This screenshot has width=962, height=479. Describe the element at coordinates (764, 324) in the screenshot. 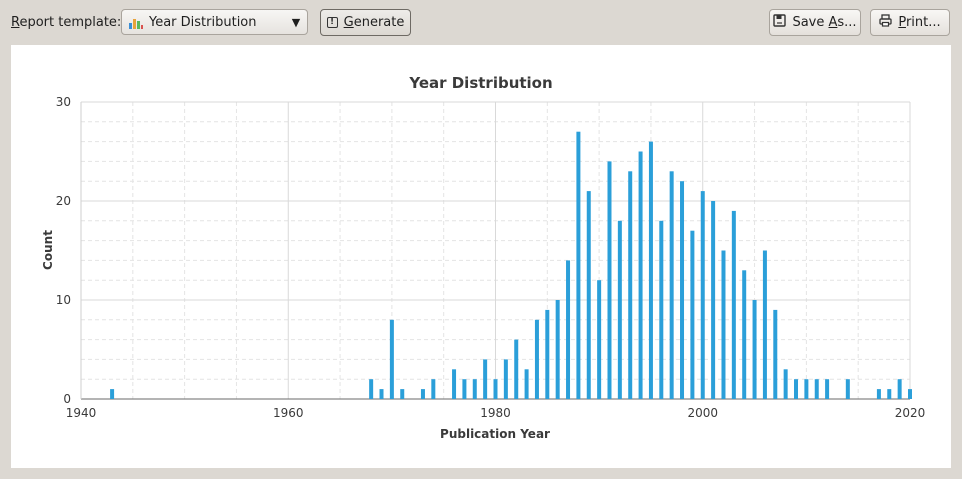

I see `bar-2006` at that location.